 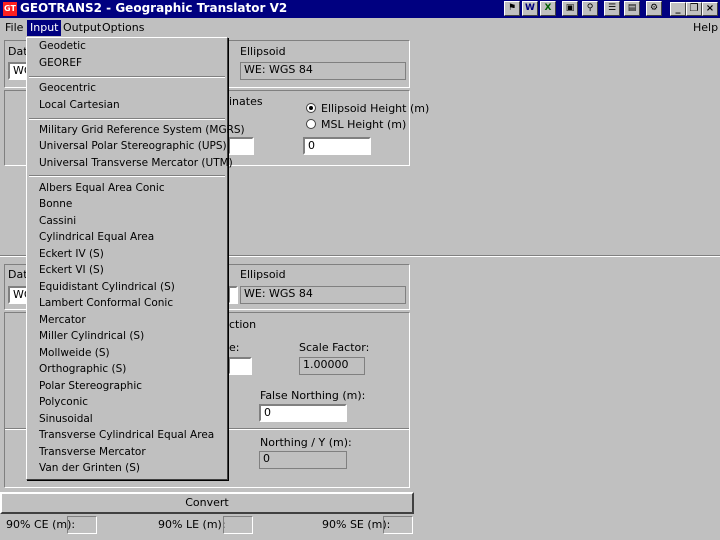 What do you see at coordinates (678, 9) in the screenshot?
I see `minimize-button: _` at bounding box center [678, 9].